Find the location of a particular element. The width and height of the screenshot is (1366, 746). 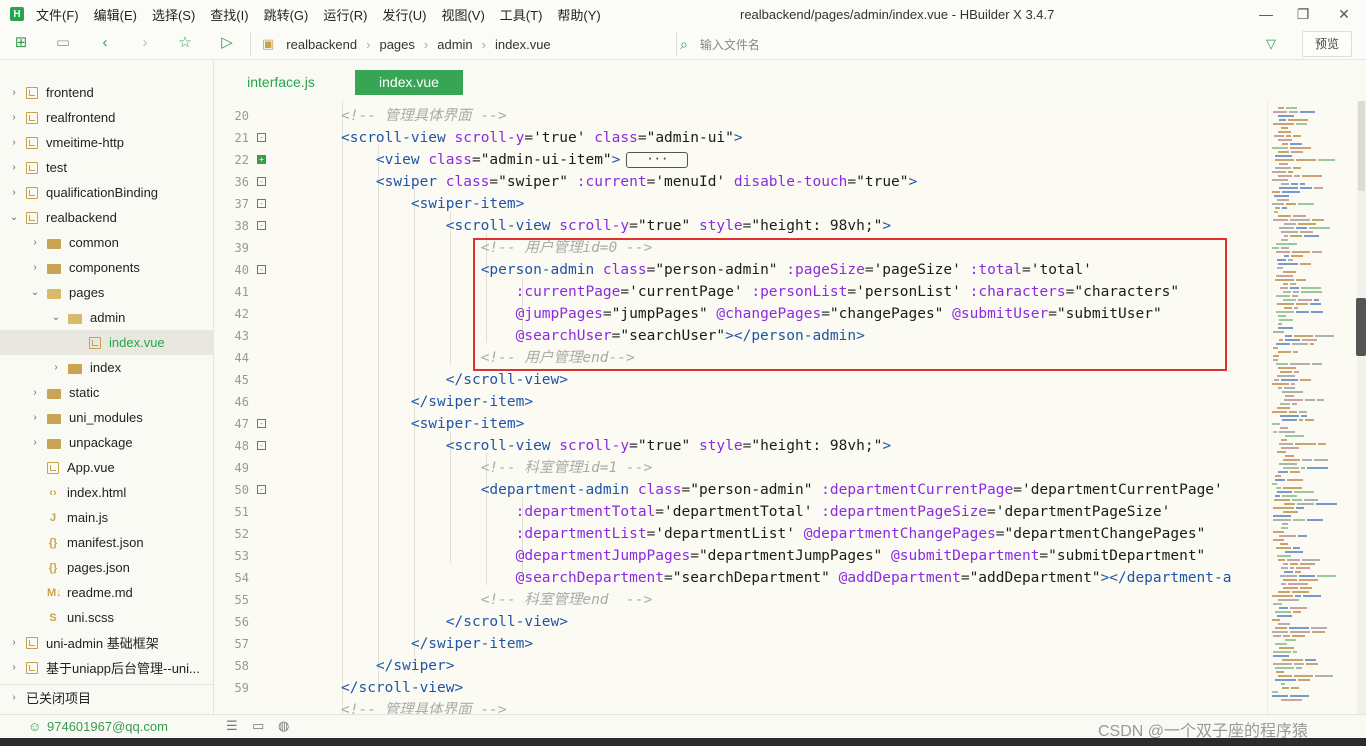

line-number: 20 is located at coordinates (241, 116).